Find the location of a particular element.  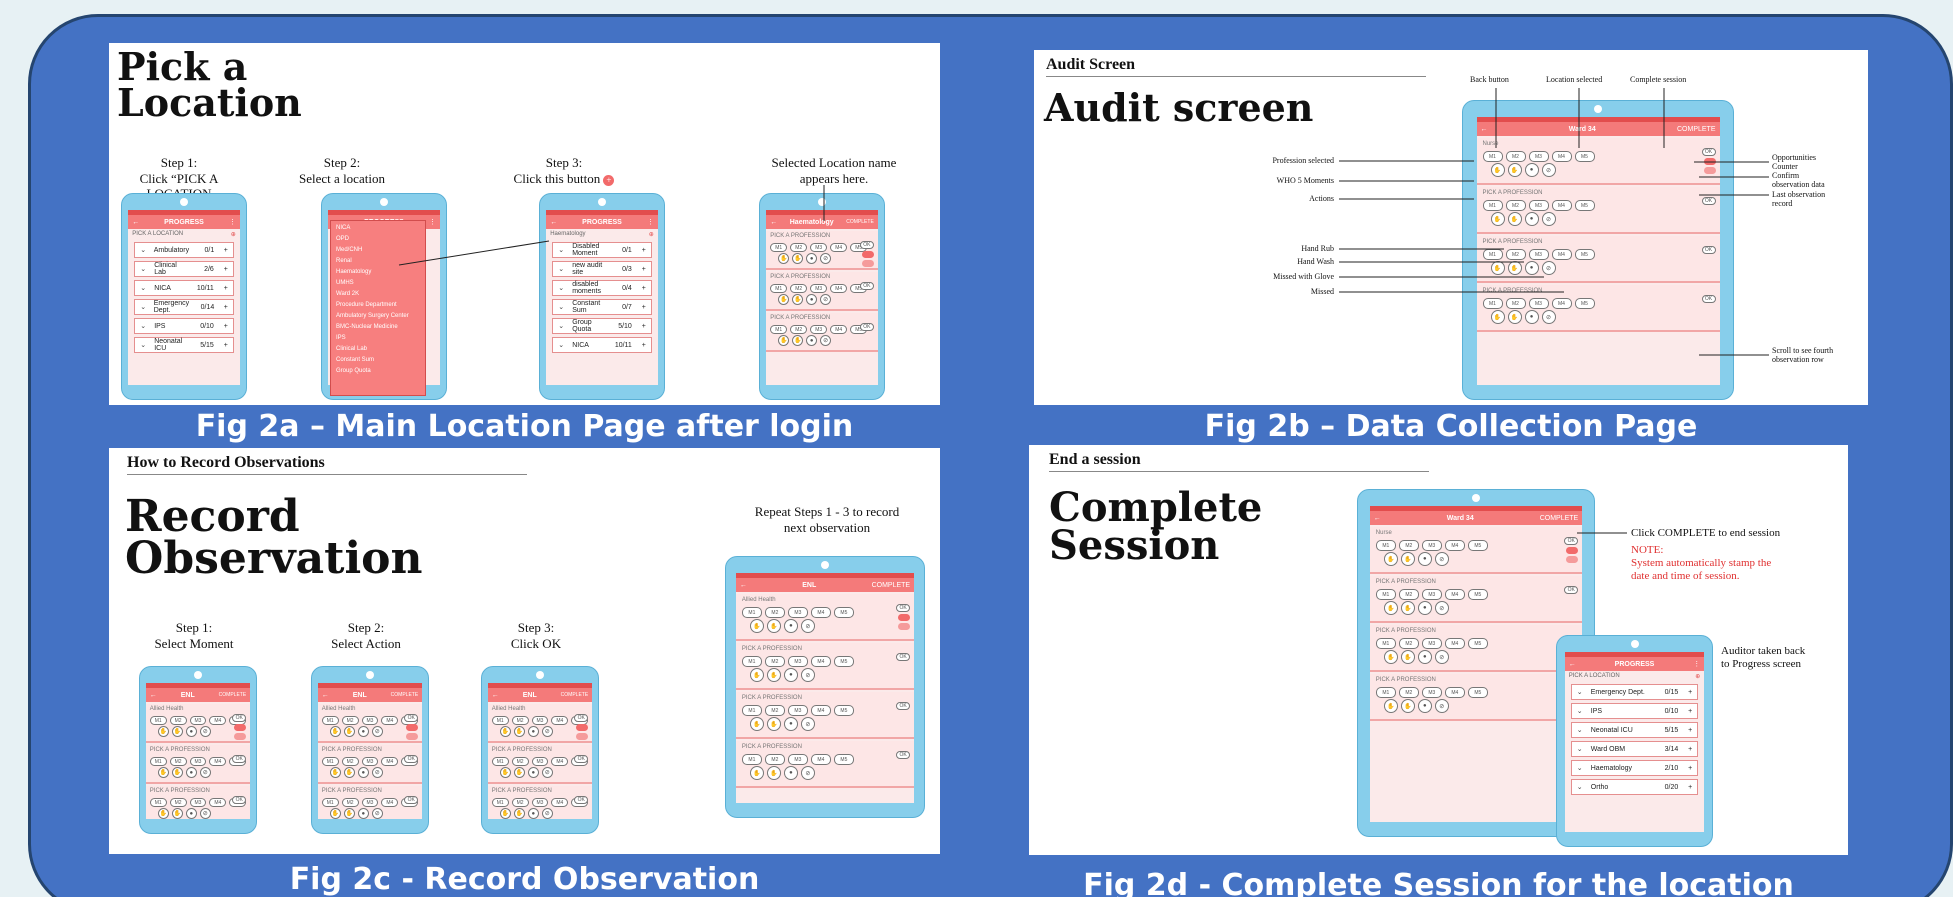

dropdown-item: Haematology is located at coordinates (378, 272).